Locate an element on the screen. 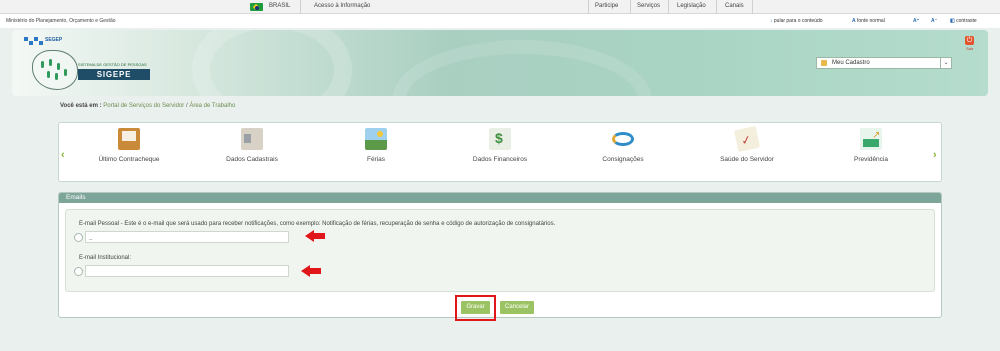 This screenshot has height=351, width=1000. money-icon: $ is located at coordinates (500, 139).